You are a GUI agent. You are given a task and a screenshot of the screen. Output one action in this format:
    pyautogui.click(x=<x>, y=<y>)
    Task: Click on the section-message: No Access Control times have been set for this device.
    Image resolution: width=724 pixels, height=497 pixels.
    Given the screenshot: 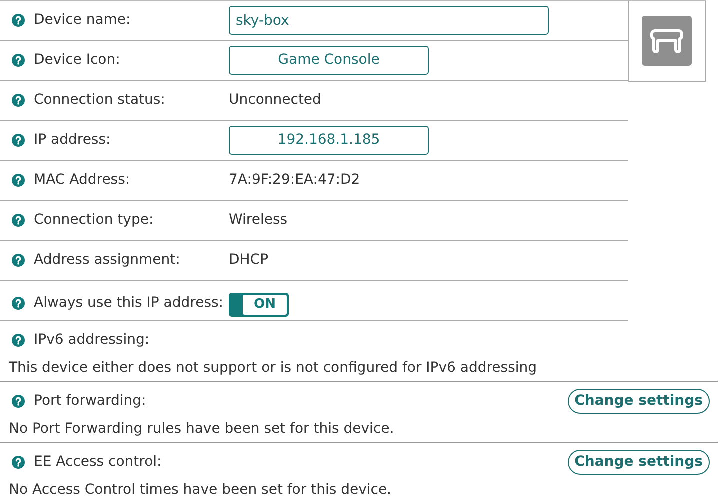 What is the action you would take?
    pyautogui.click(x=200, y=489)
    